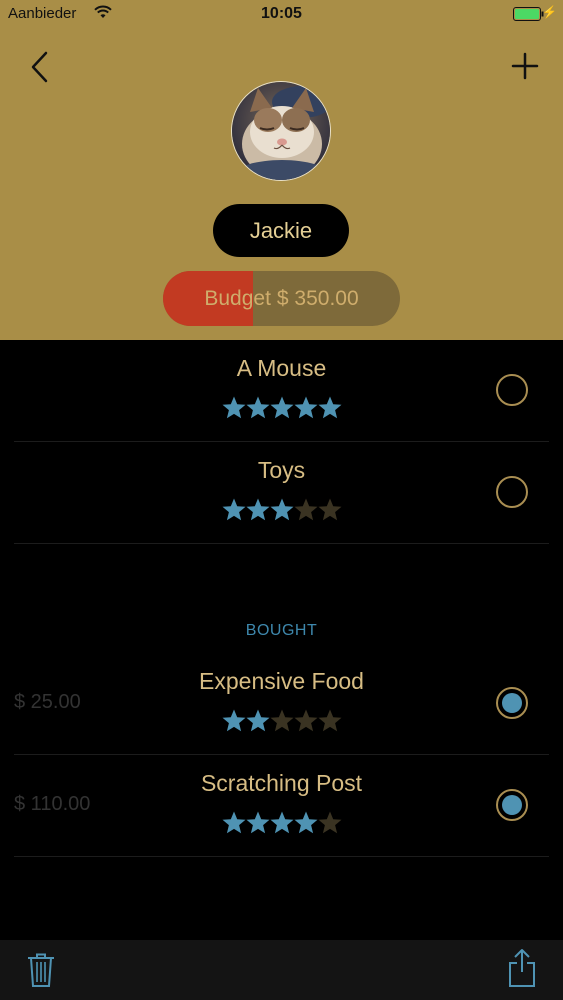 The image size is (563, 1000). Describe the element at coordinates (281, 970) in the screenshot. I see `bottom-toolbar` at that location.